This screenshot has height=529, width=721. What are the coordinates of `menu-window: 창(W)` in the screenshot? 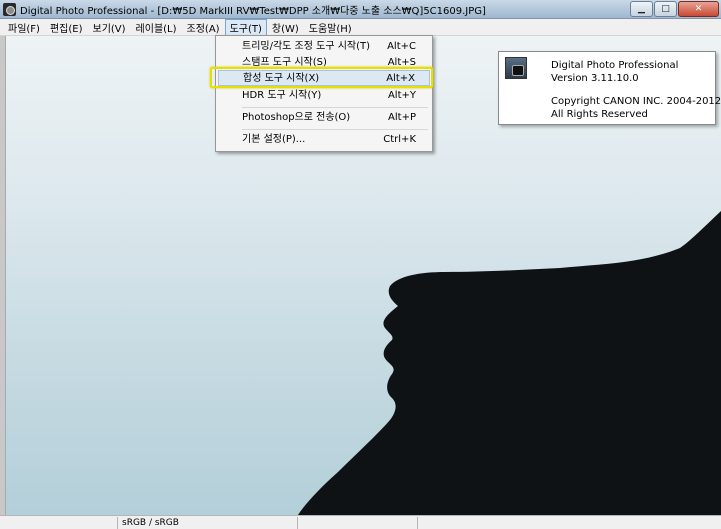 It's located at (285, 27).